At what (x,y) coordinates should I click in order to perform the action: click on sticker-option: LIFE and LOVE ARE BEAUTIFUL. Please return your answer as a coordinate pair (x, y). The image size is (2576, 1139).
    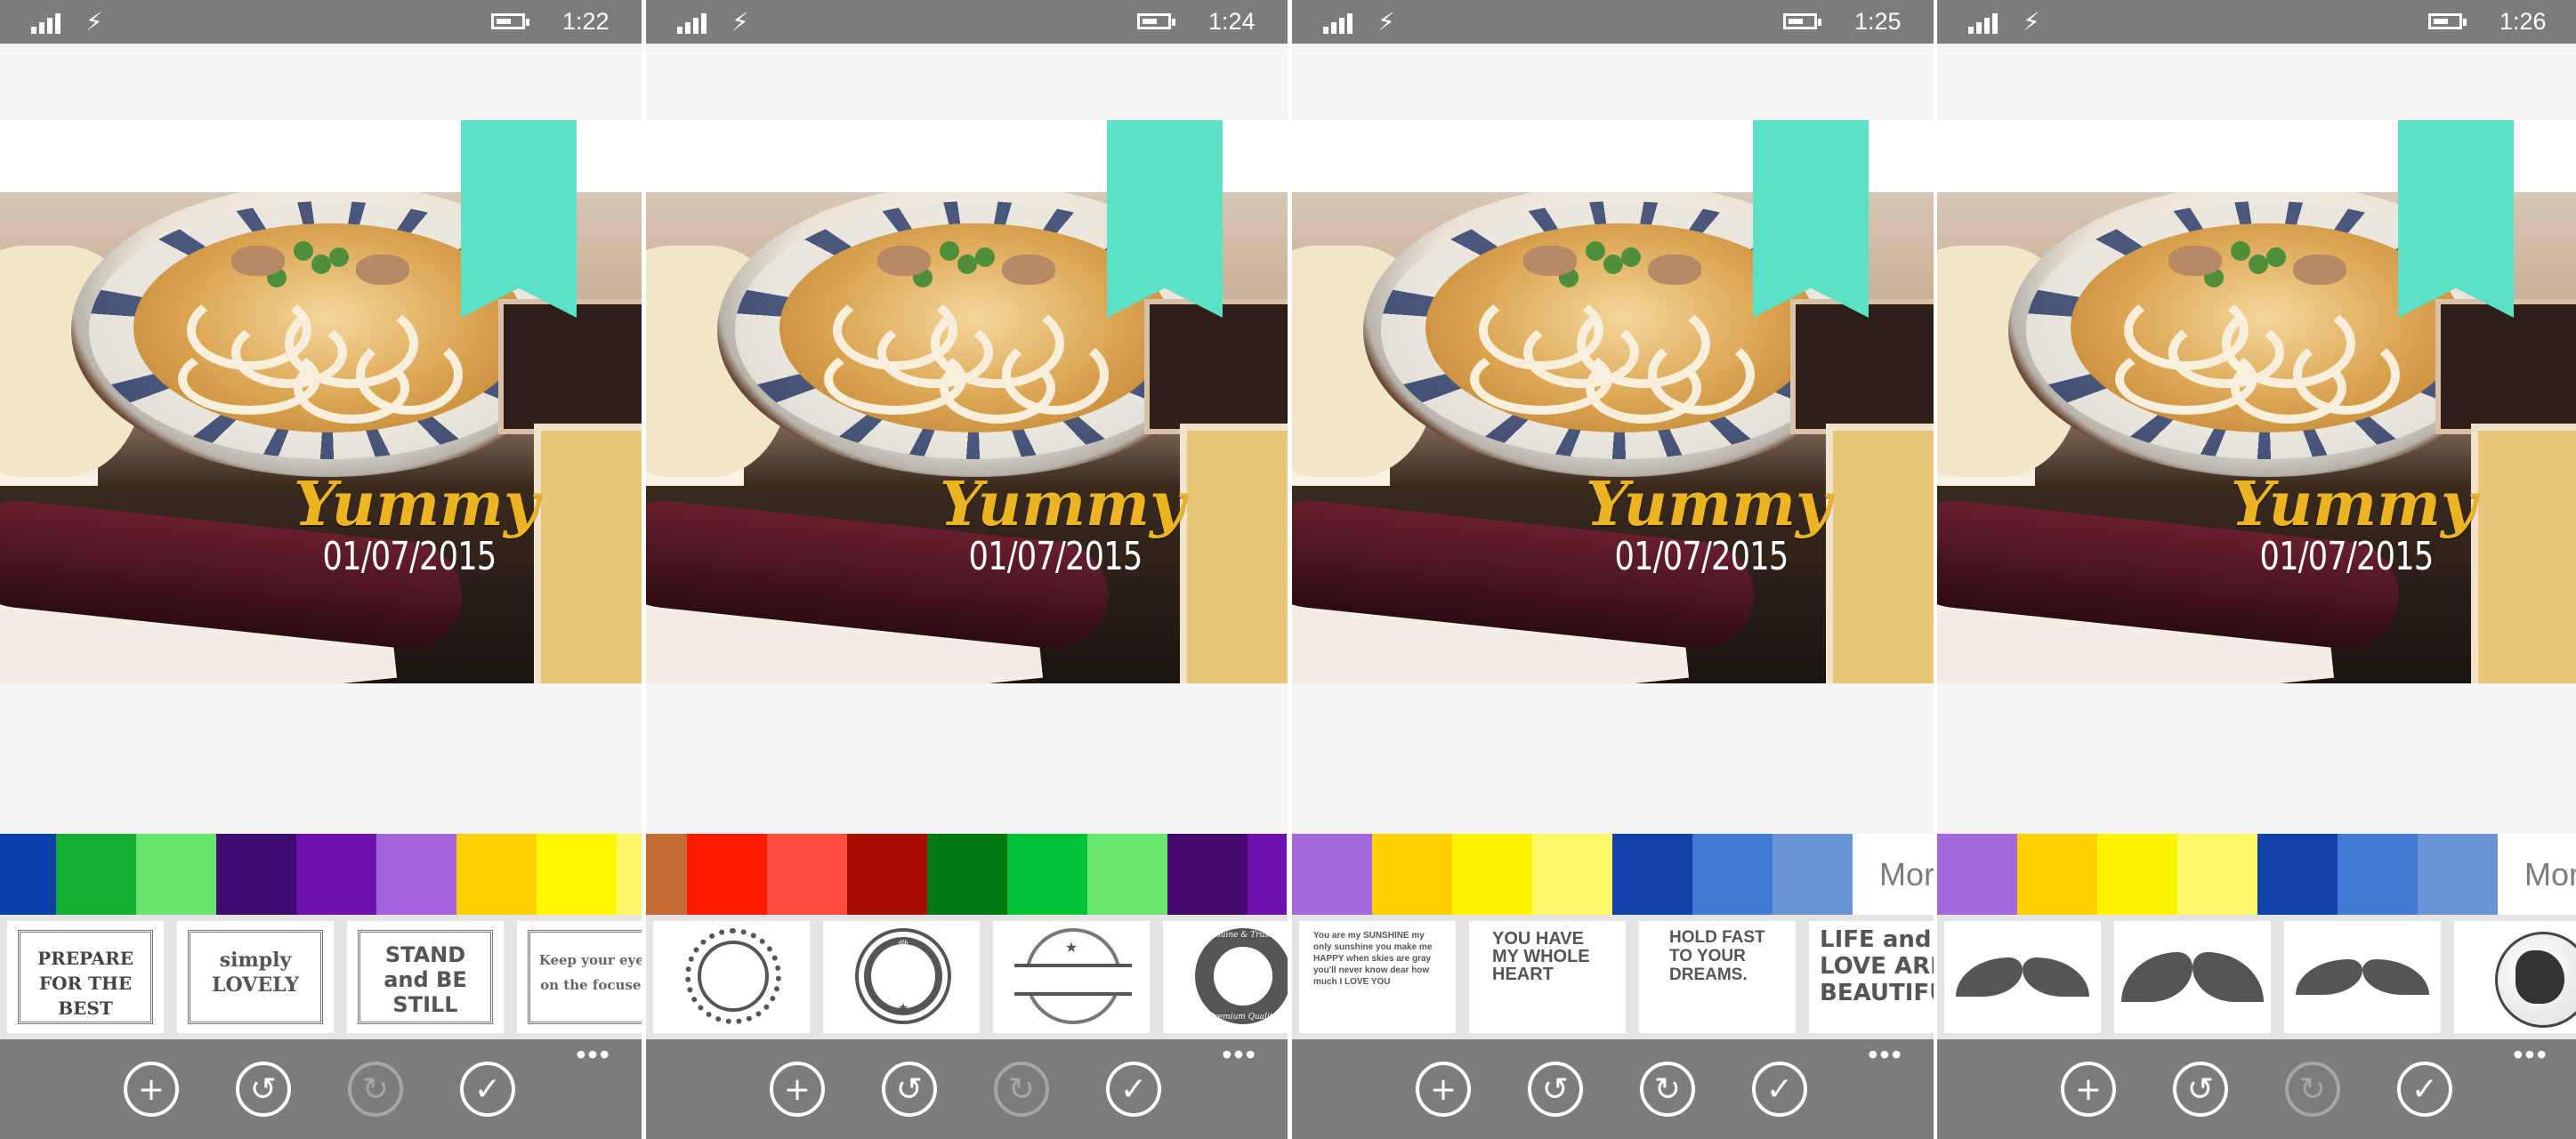
    Looking at the image, I should click on (1871, 977).